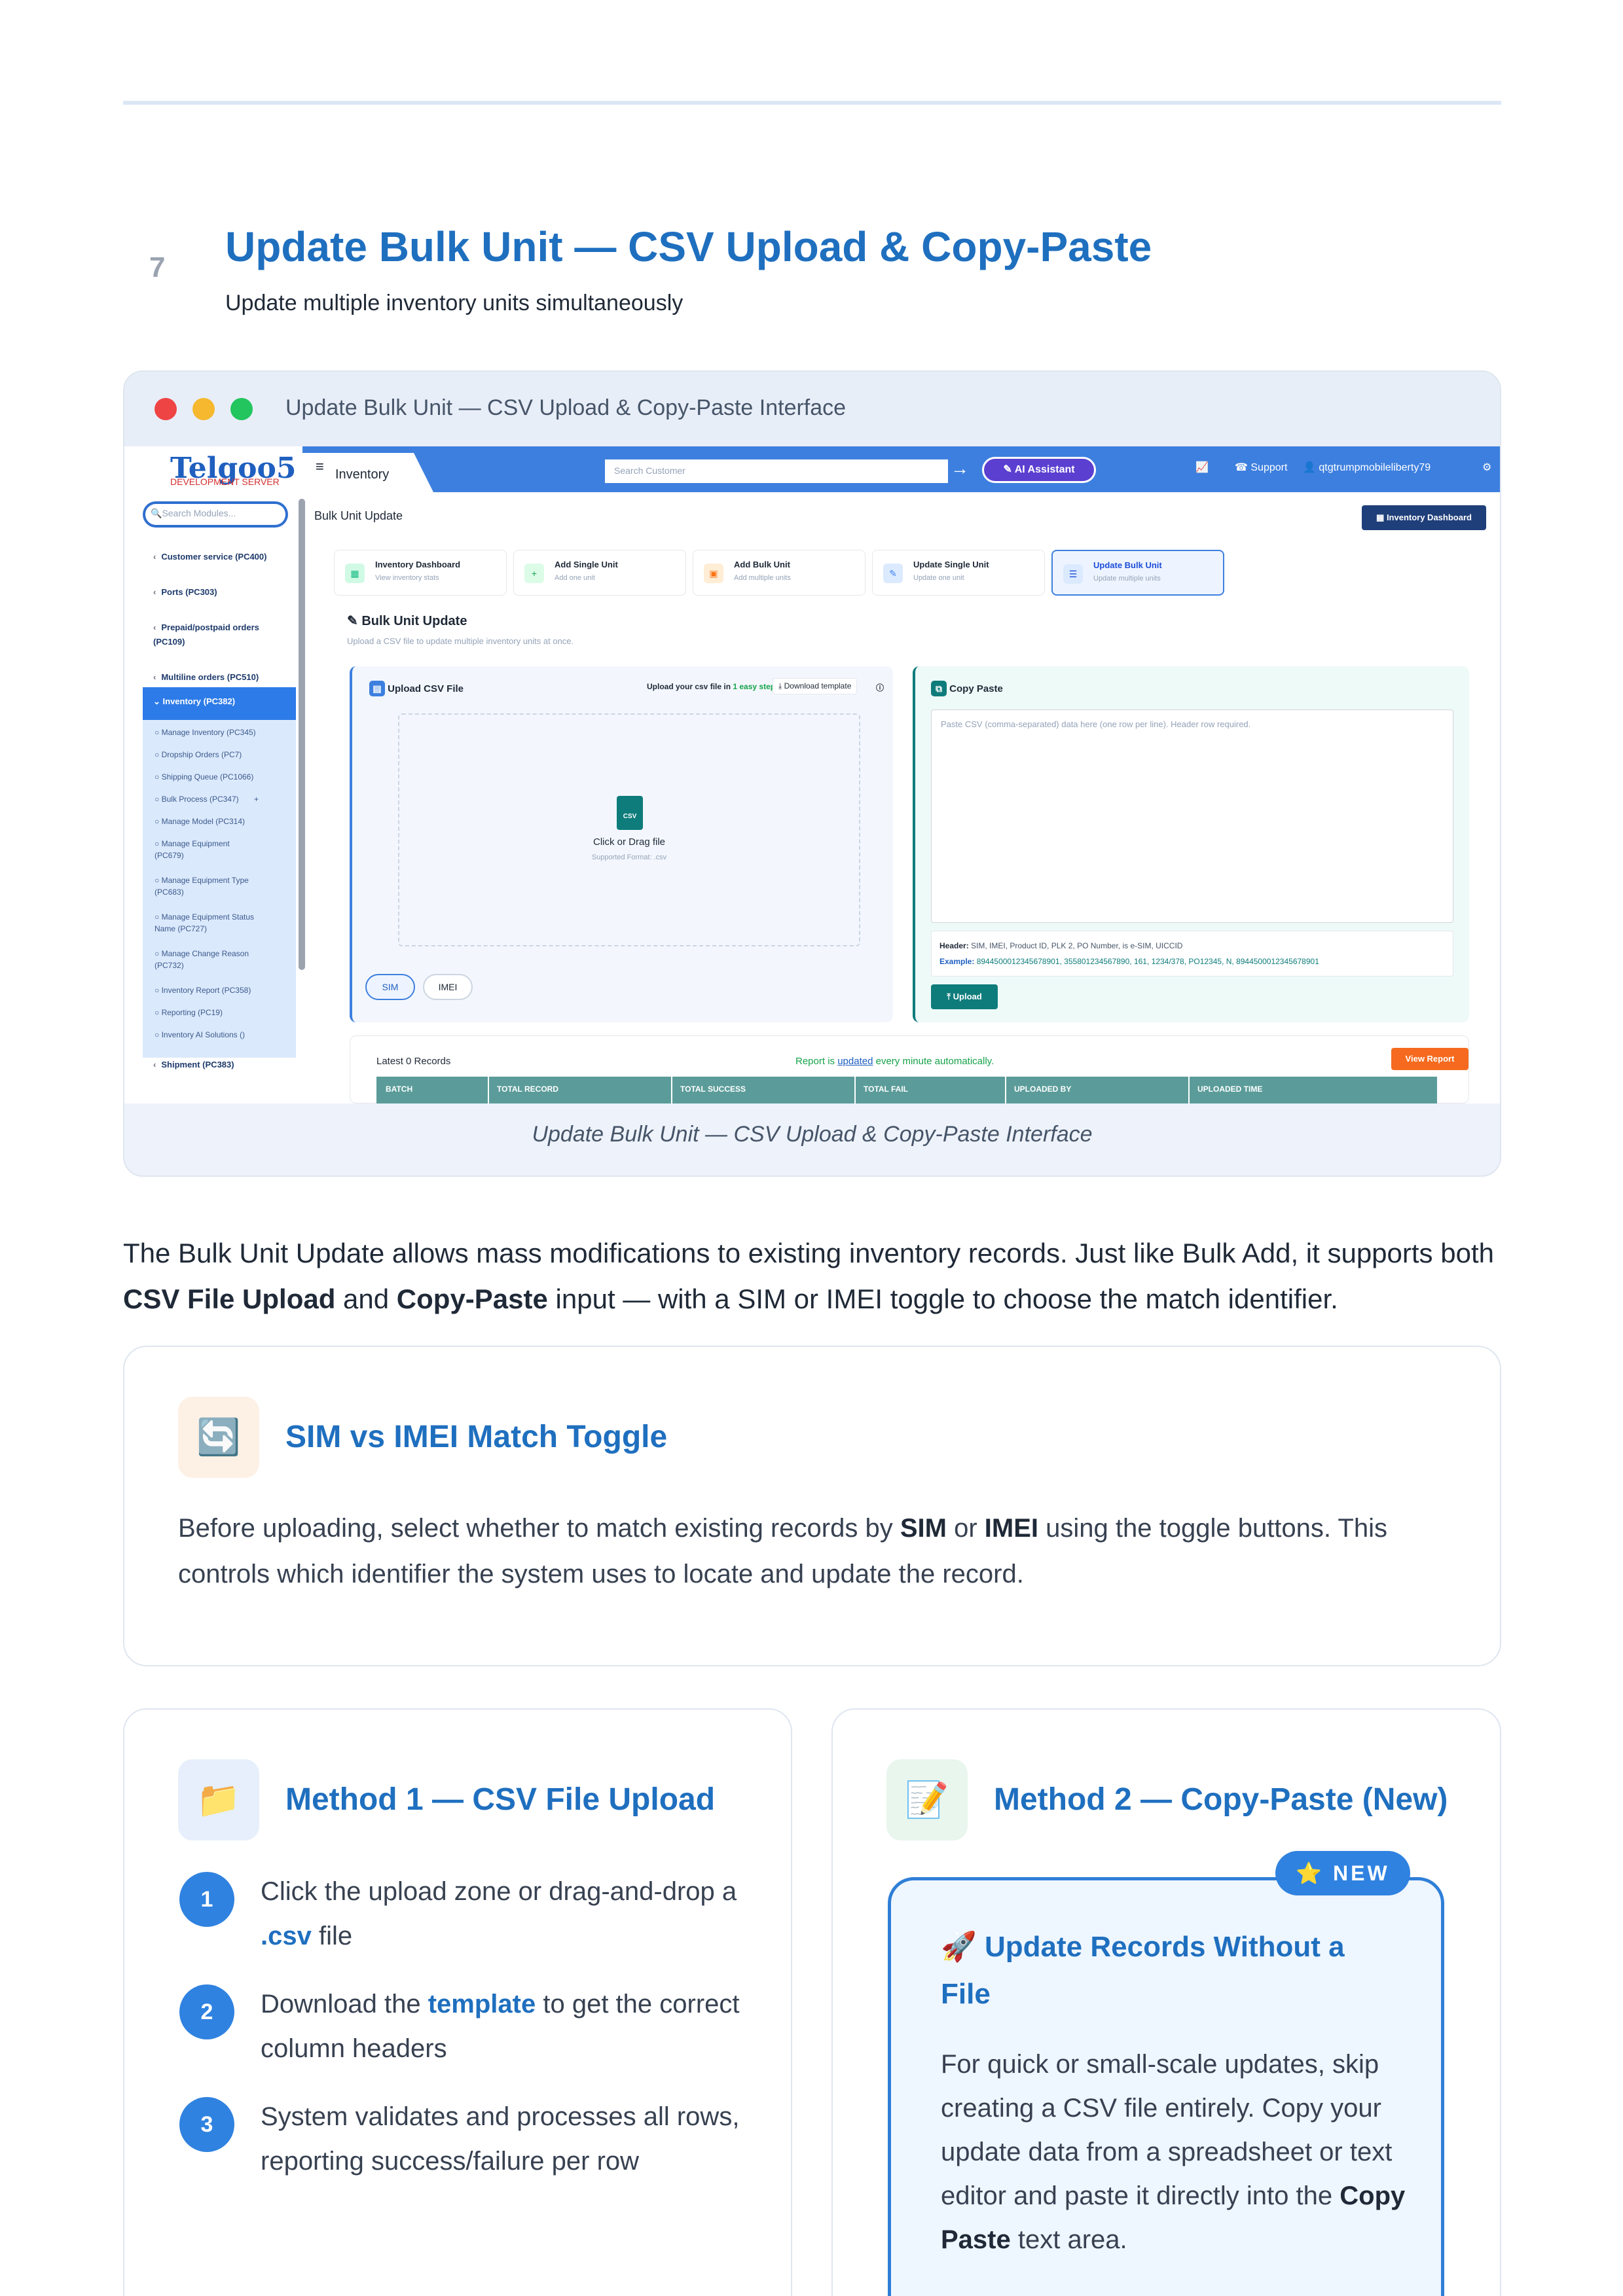  I want to click on boxes-icon: ▣, so click(713, 573).